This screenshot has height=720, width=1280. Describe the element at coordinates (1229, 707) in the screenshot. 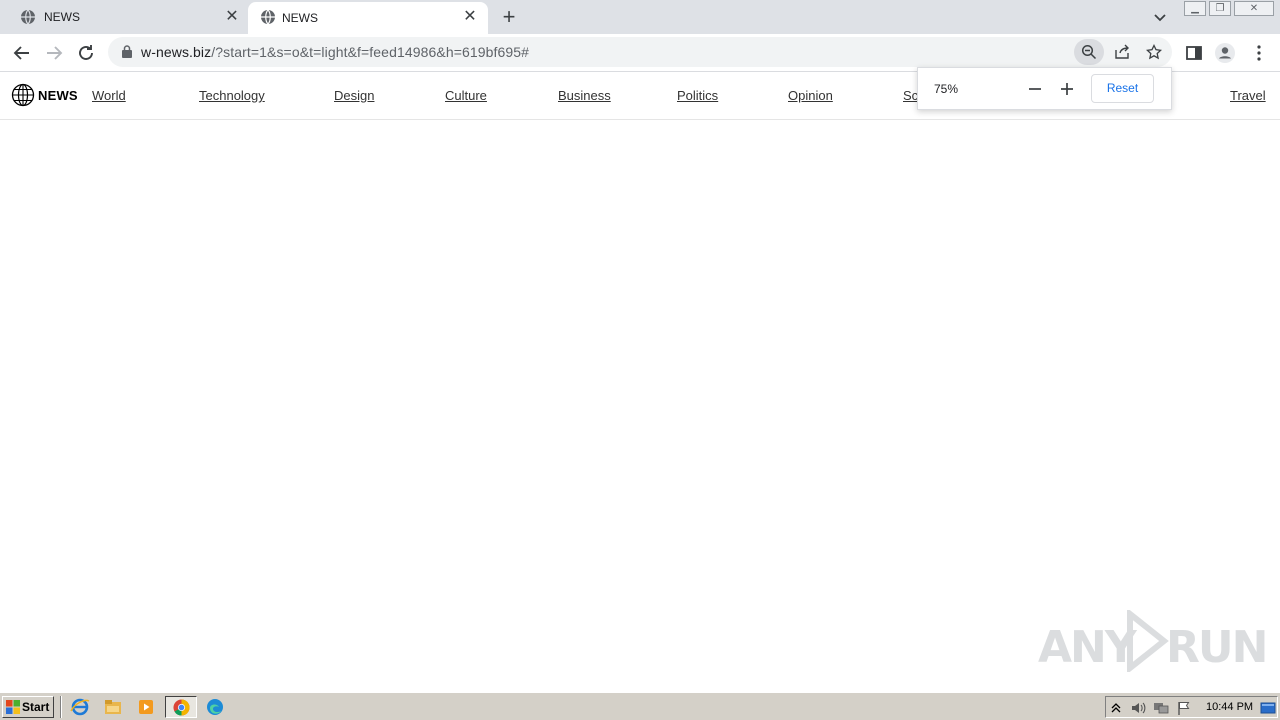

I see `taskbar-clock: 10:44 PM` at that location.